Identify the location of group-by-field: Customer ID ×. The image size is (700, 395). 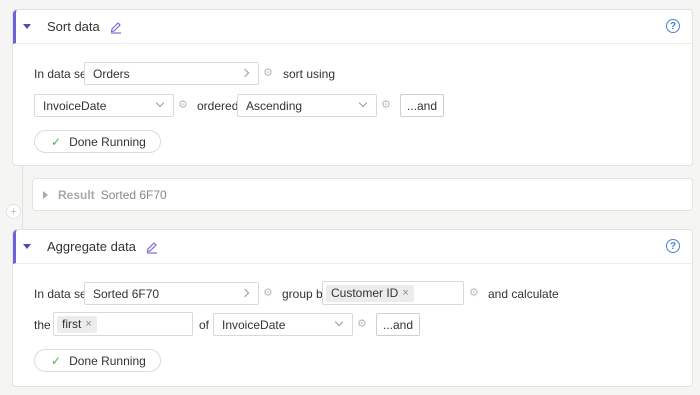
(393, 293).